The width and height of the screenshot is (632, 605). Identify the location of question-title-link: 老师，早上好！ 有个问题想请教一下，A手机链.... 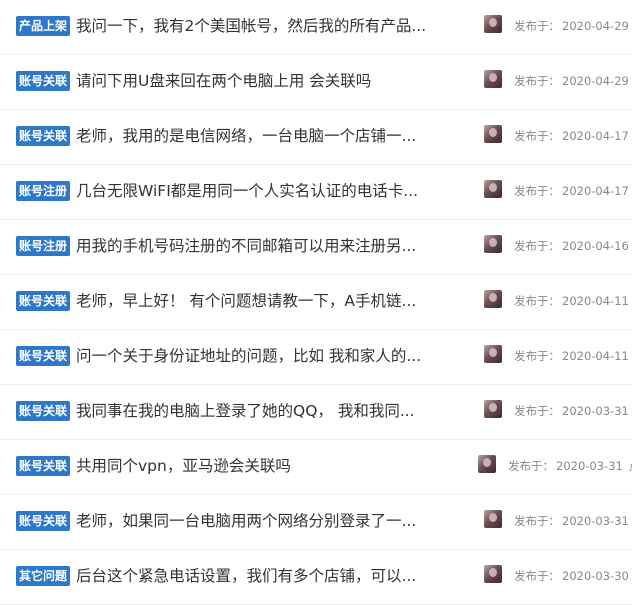
(271, 301).